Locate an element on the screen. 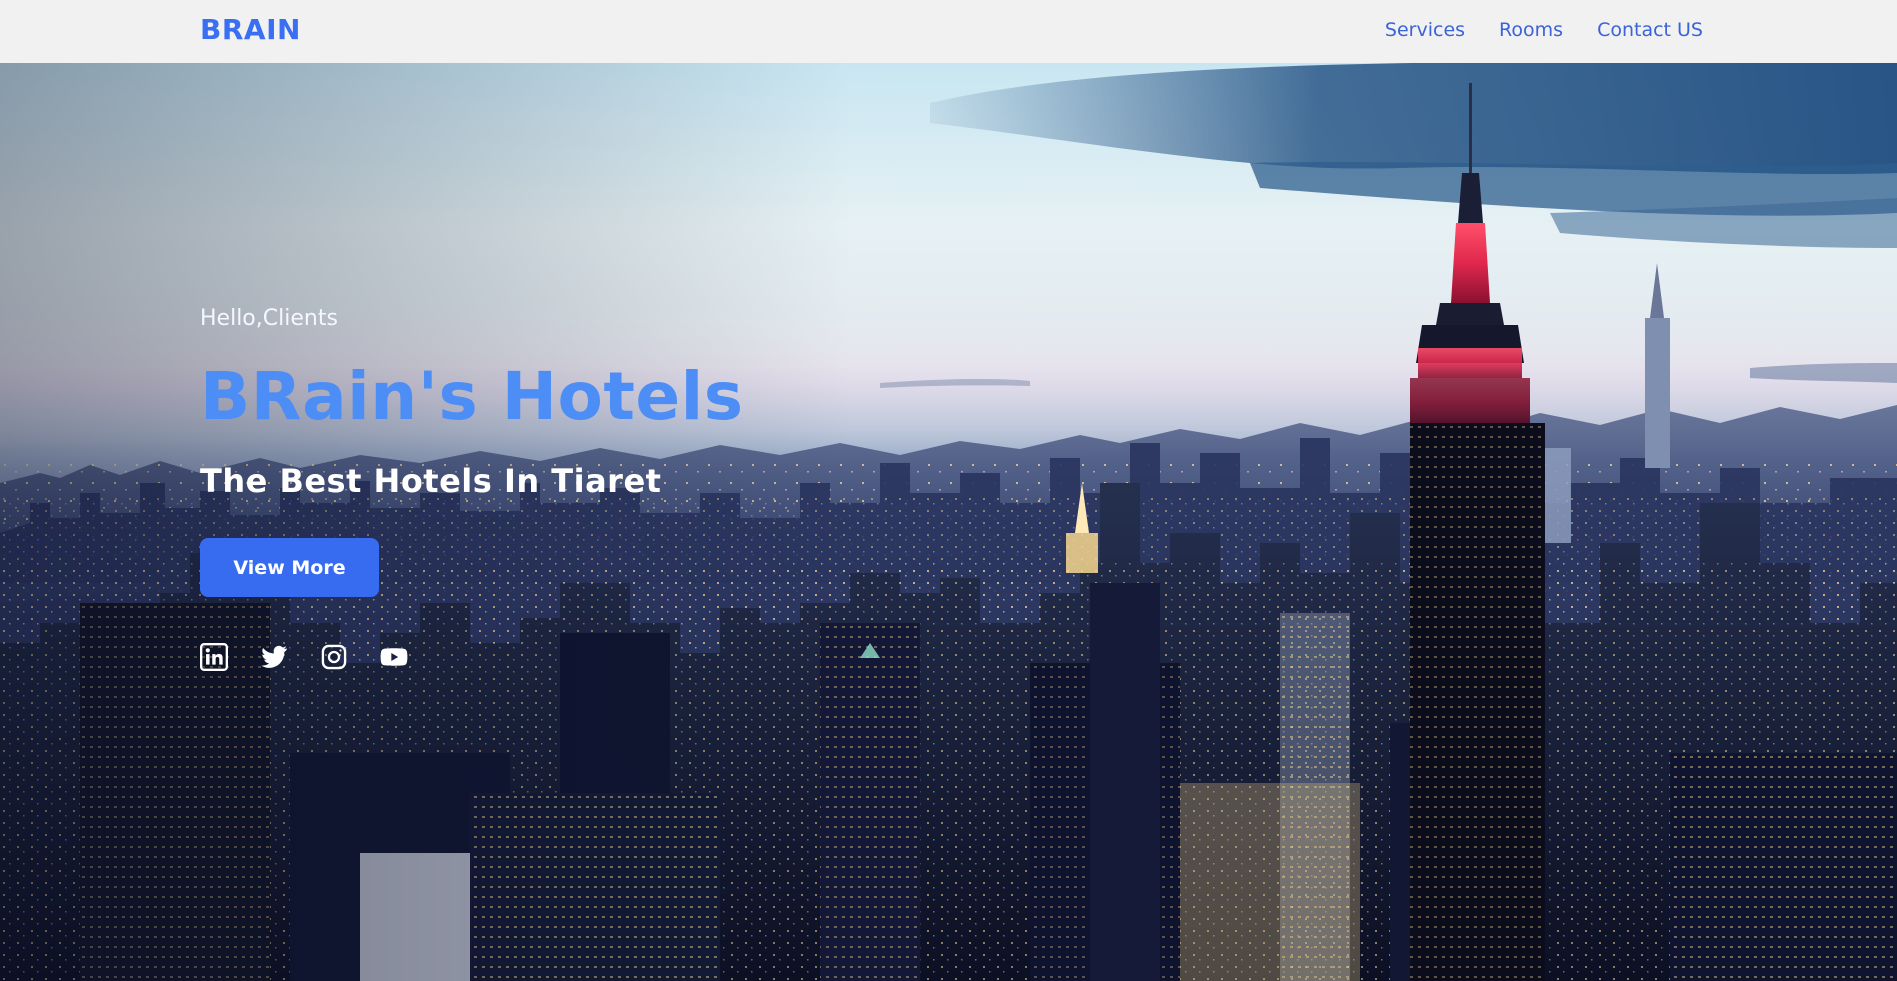 The width and height of the screenshot is (1897, 981). brand-logo: BRAIN is located at coordinates (250, 29).